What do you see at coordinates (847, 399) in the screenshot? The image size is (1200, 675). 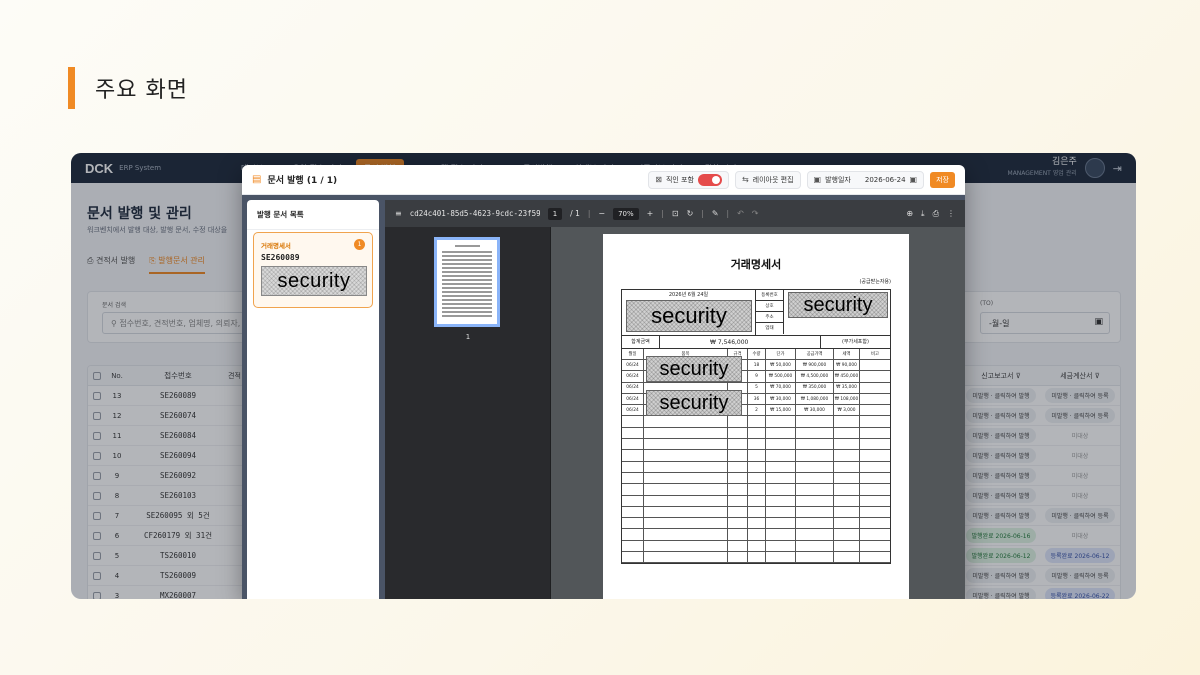 I see `item-cell: ₩ 108,000` at bounding box center [847, 399].